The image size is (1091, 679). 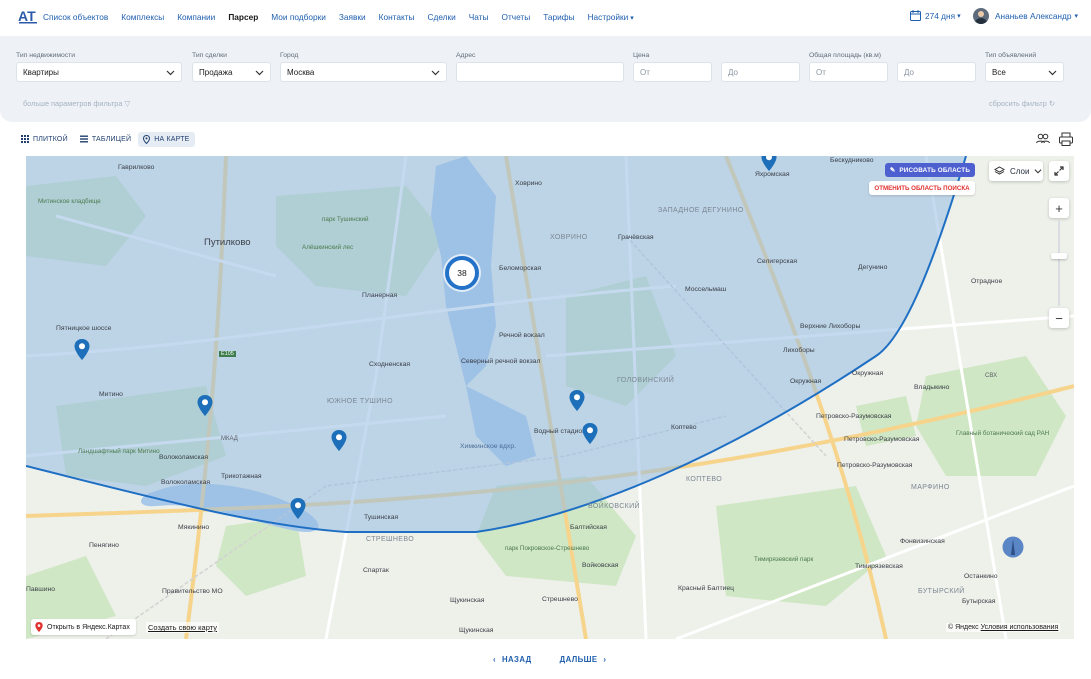 I want to click on nav-item-chats: Чаты, so click(x=479, y=17).